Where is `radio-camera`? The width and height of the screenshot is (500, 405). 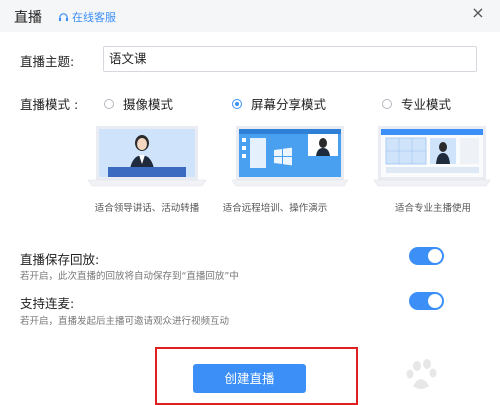 radio-camera is located at coordinates (109, 103).